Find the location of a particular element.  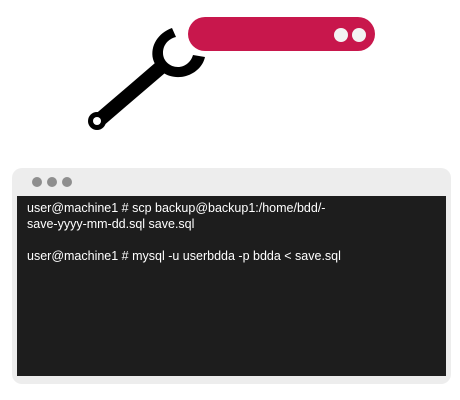

command-line-continuation: save-yyyy-mm-dd.sql save.sql is located at coordinates (111, 224).